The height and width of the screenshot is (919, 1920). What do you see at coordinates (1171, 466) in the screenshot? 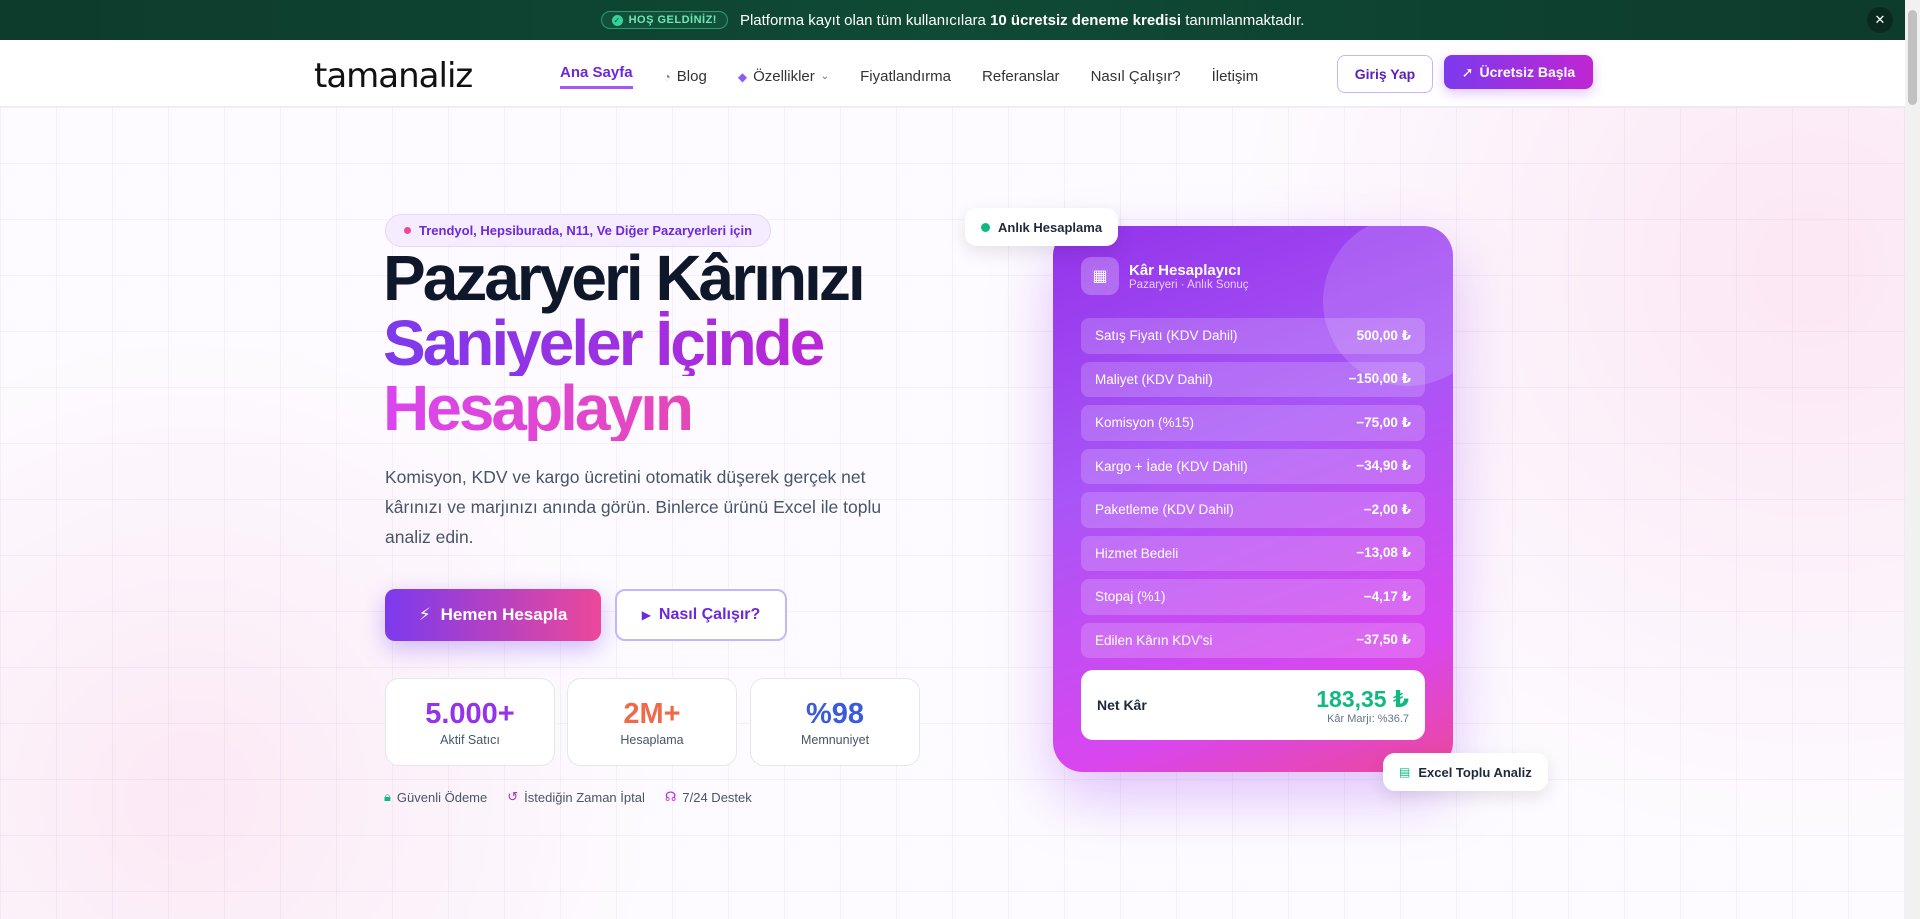
I see `calculator-row-label: Kargo + İade (KDV Dahil)` at bounding box center [1171, 466].